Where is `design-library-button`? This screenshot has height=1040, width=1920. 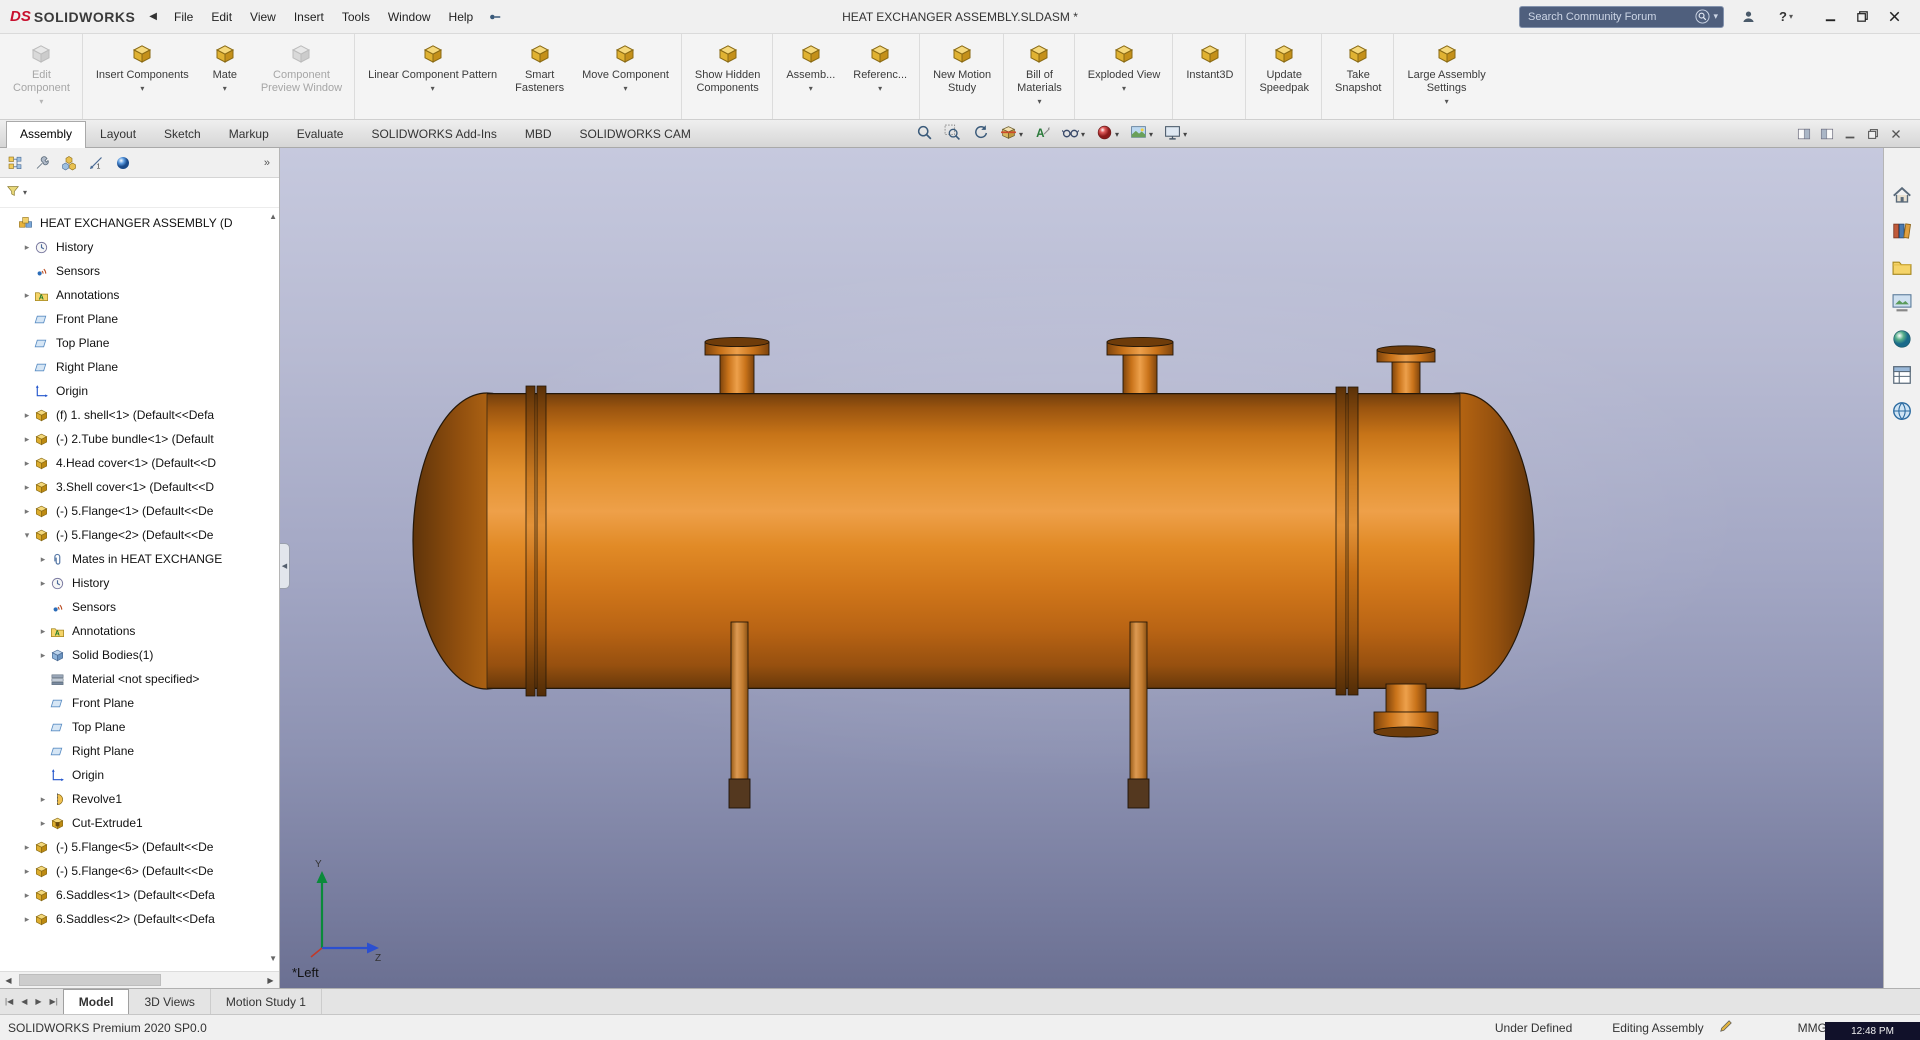 design-library-button is located at coordinates (1902, 231).